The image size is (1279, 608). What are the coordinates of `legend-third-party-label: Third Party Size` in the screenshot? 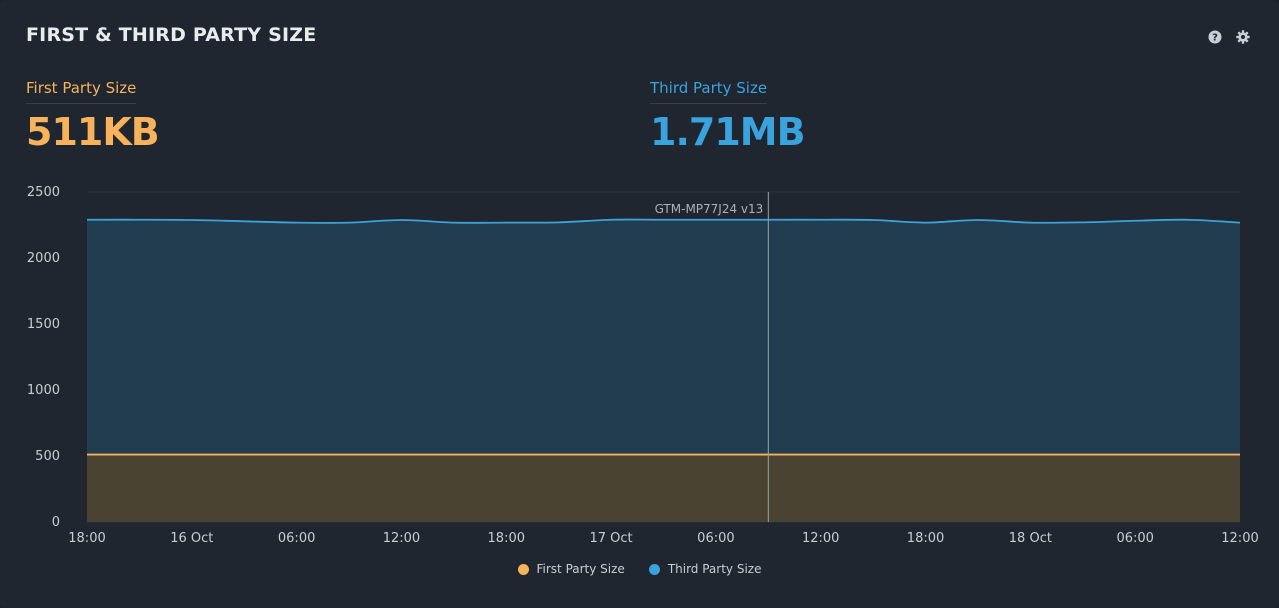 It's located at (714, 569).